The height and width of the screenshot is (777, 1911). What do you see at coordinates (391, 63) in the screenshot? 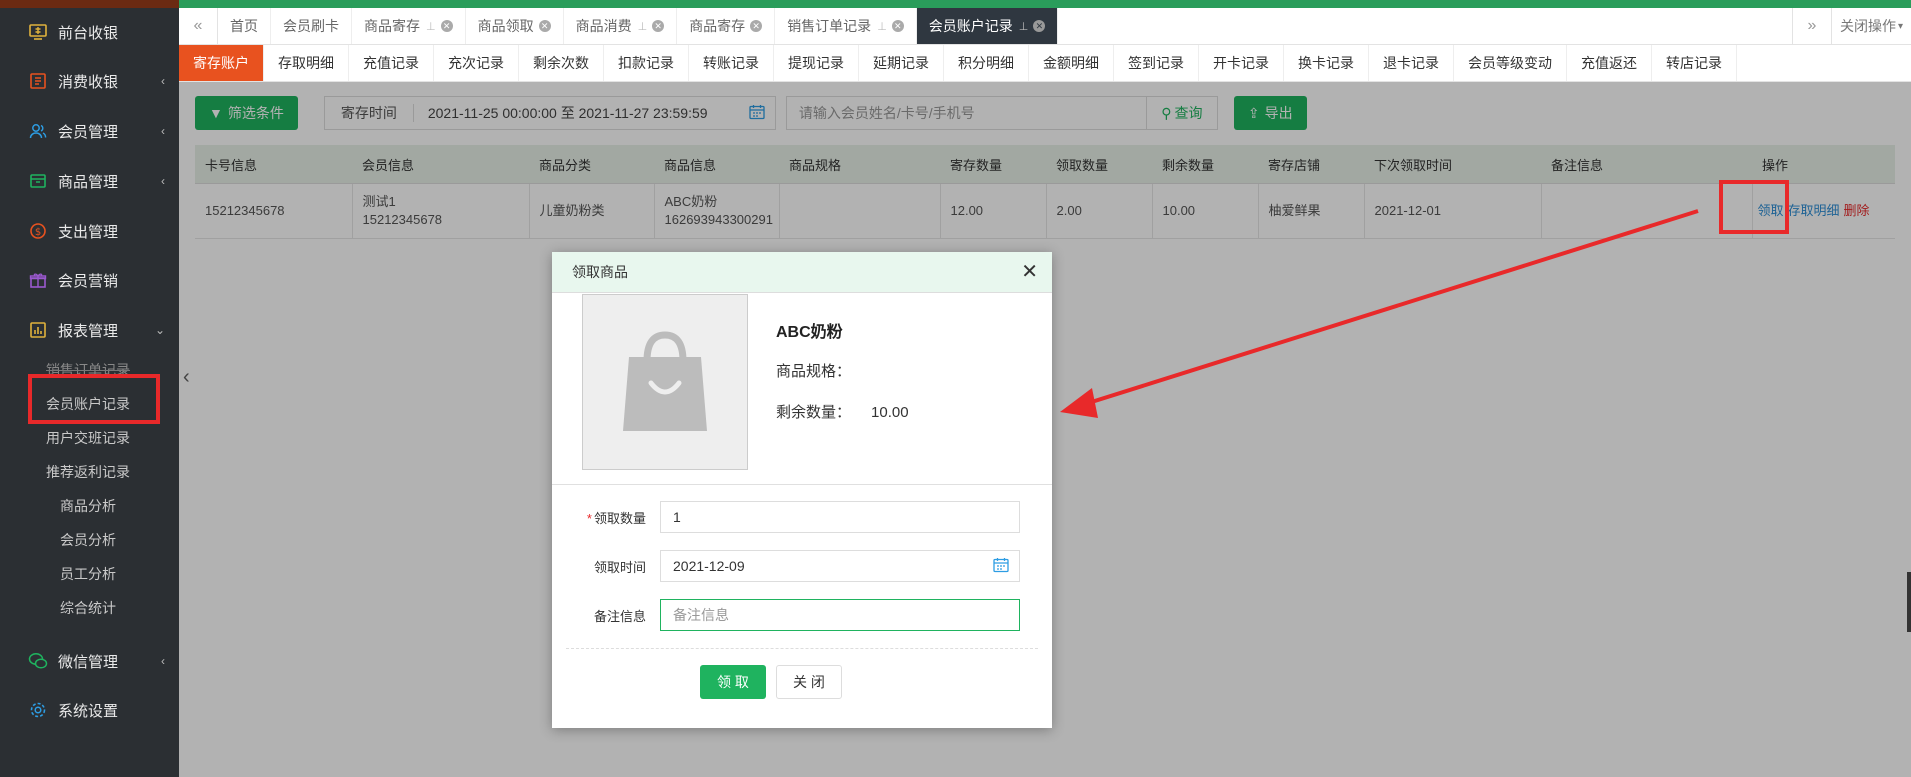
I see `subtab-recharge: 充值记录` at bounding box center [391, 63].